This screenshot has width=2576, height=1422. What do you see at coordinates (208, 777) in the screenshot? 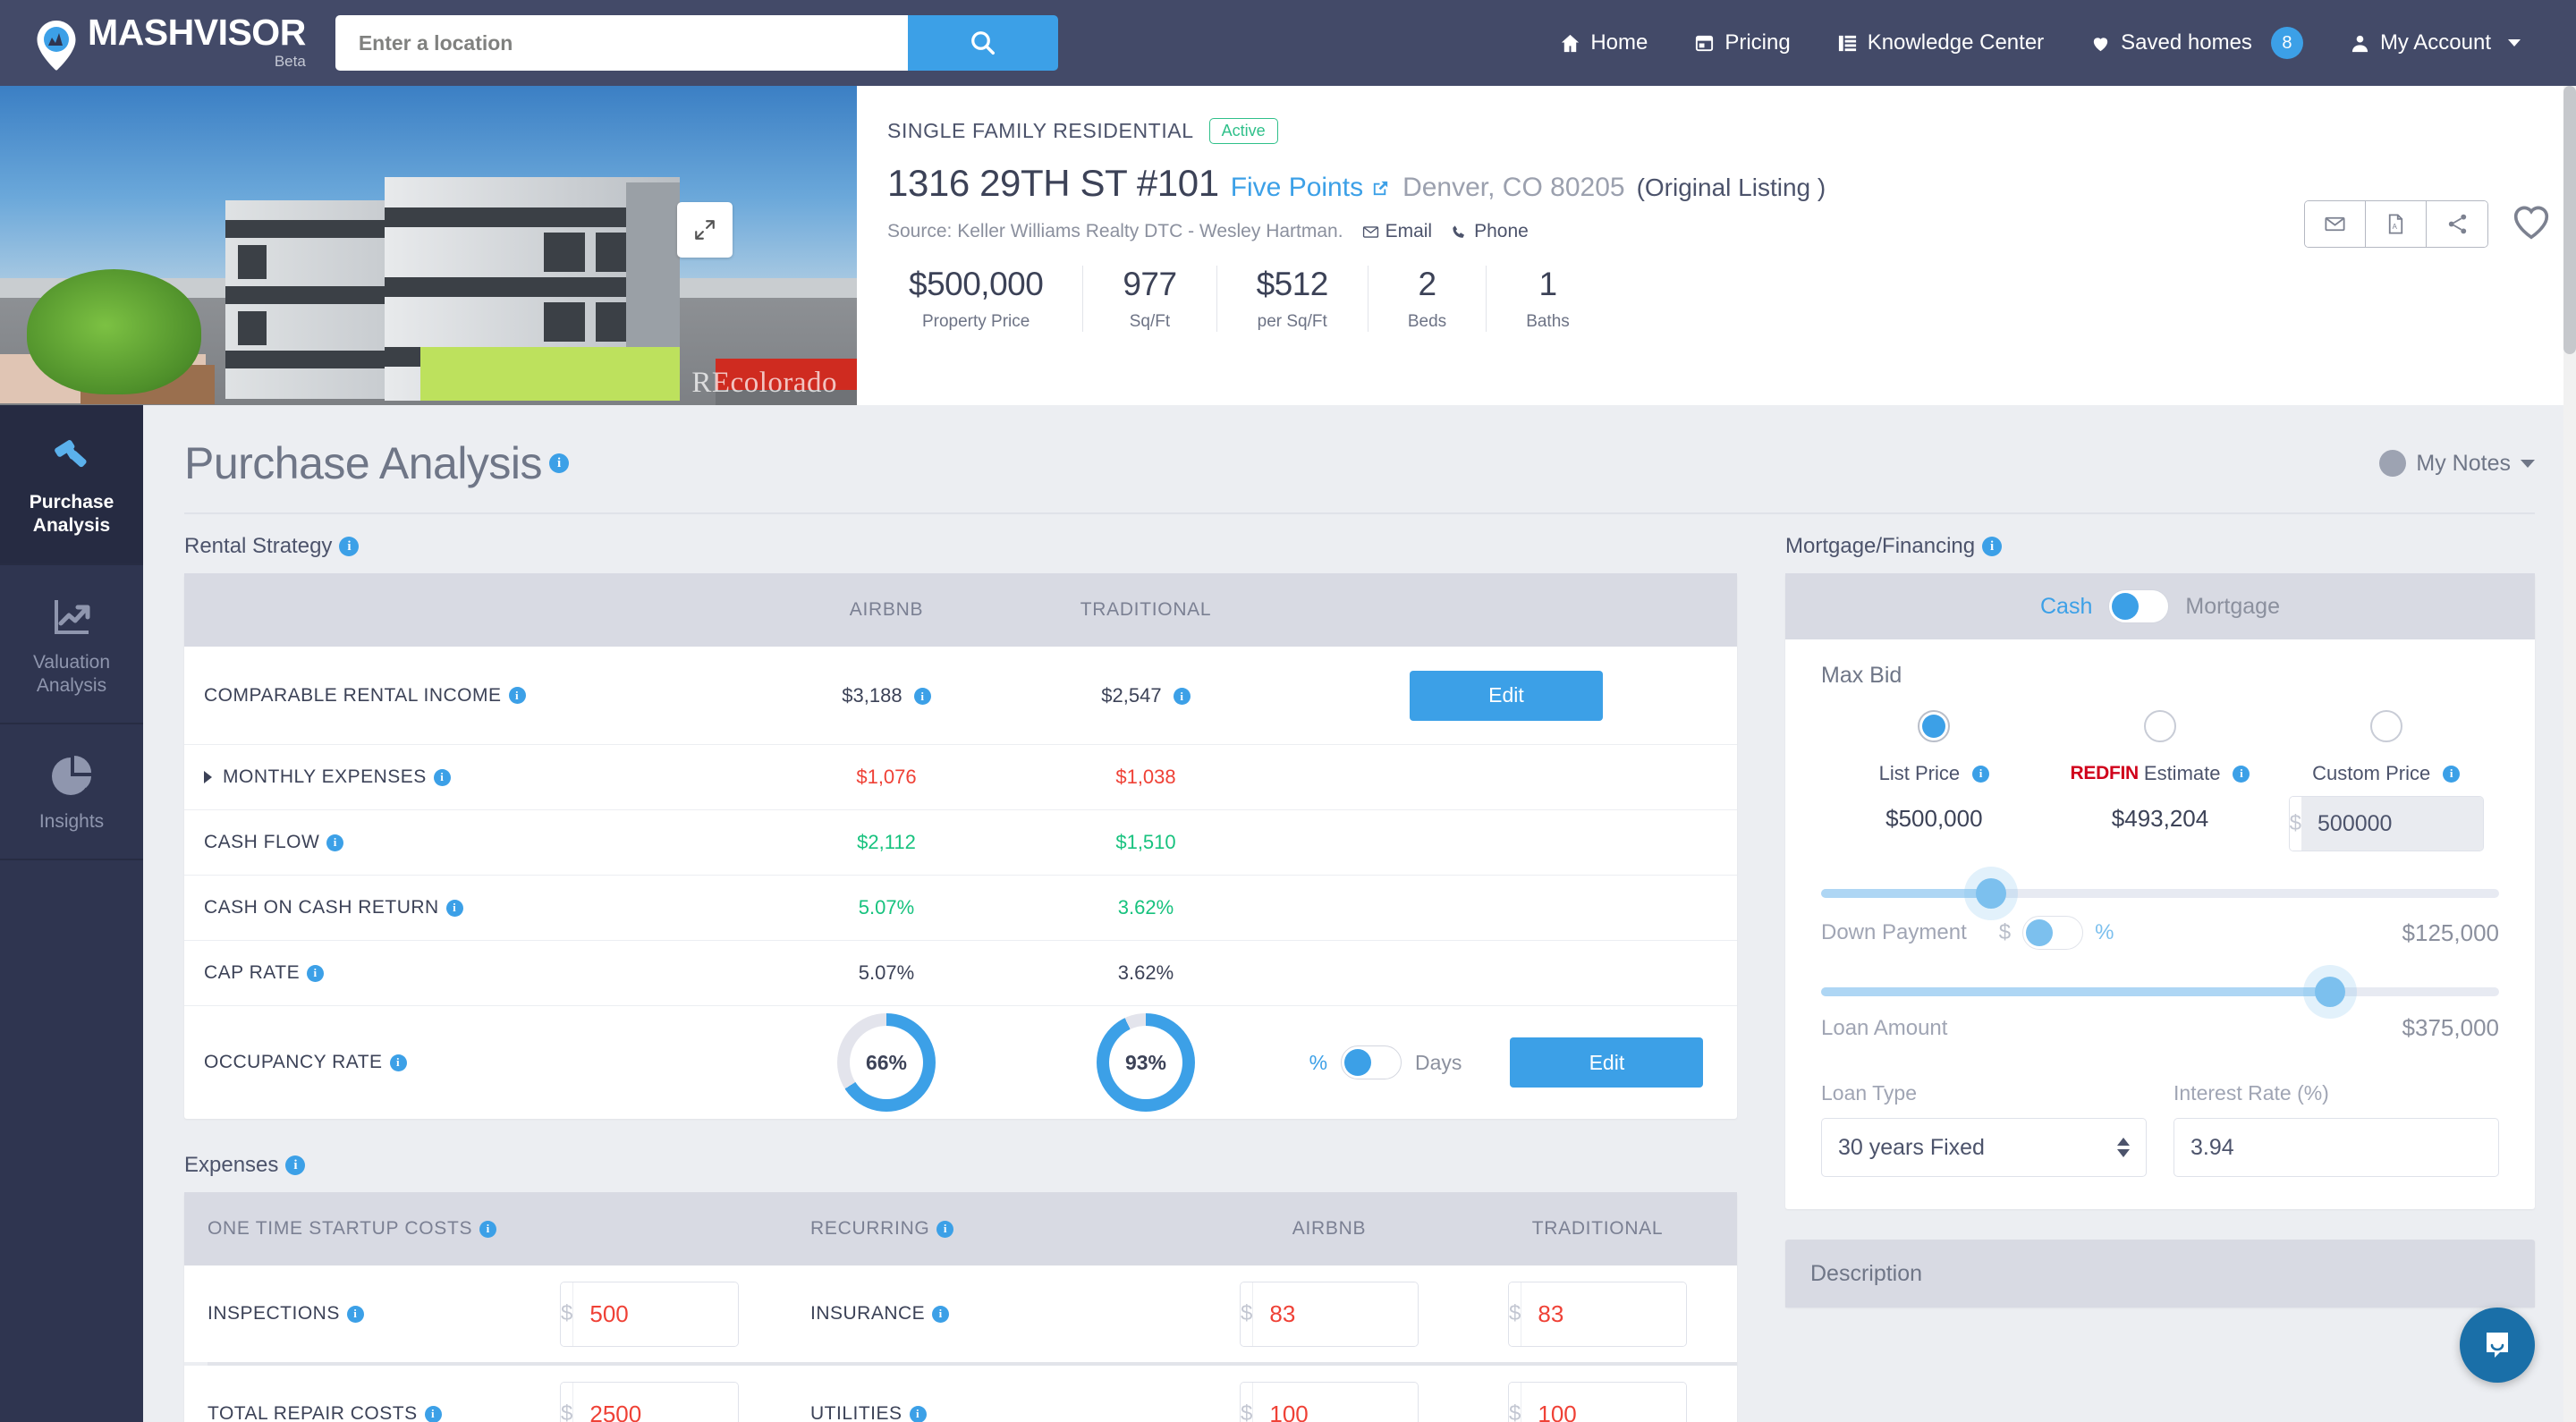
I see `chevron-right-icon` at bounding box center [208, 777].